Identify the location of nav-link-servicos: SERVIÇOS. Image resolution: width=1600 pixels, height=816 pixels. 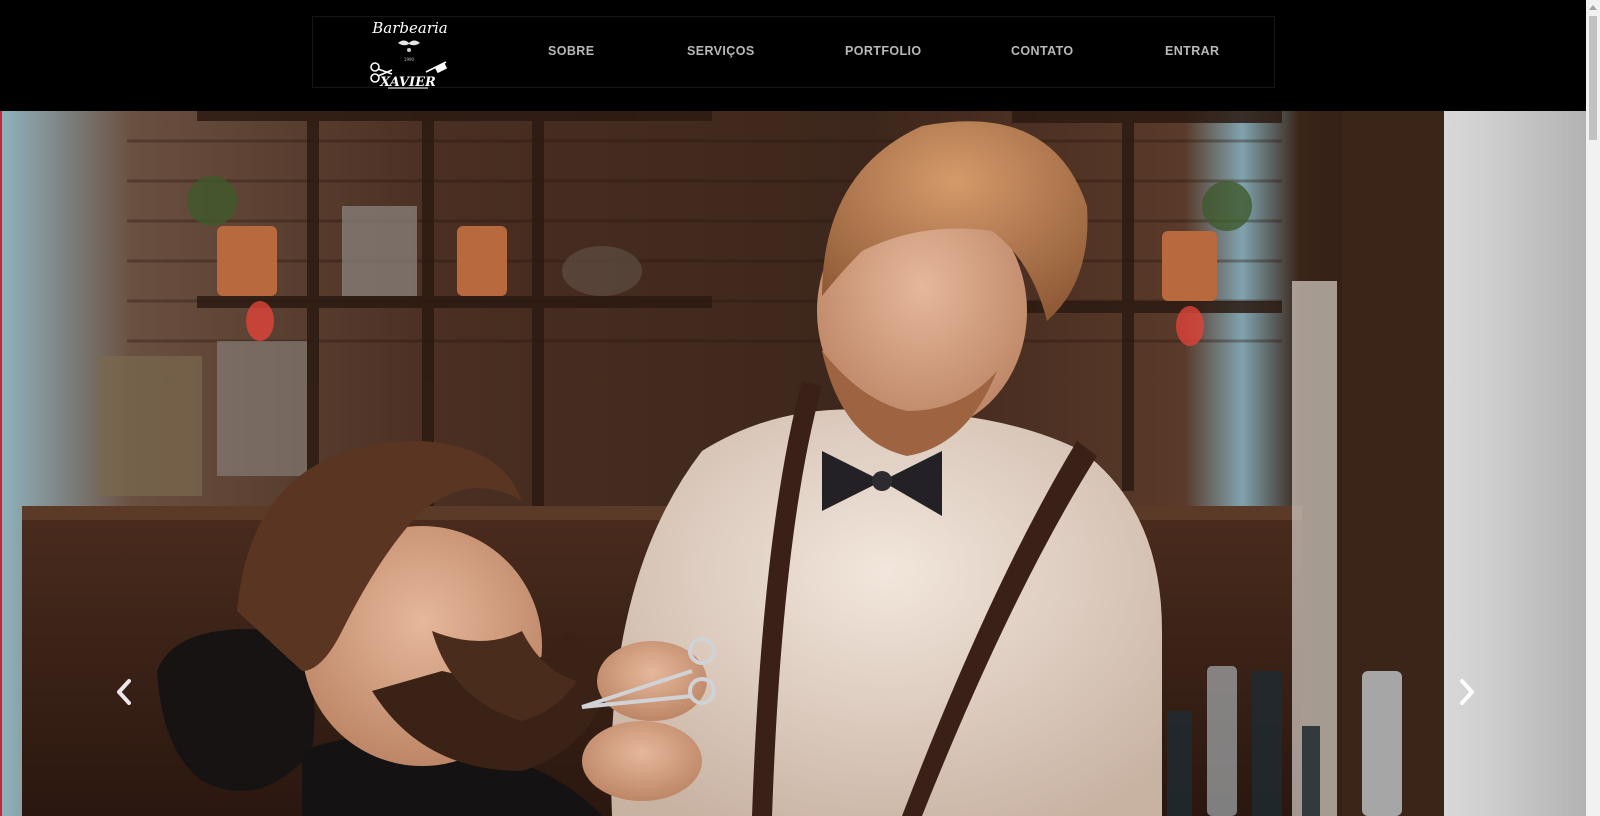
(721, 51).